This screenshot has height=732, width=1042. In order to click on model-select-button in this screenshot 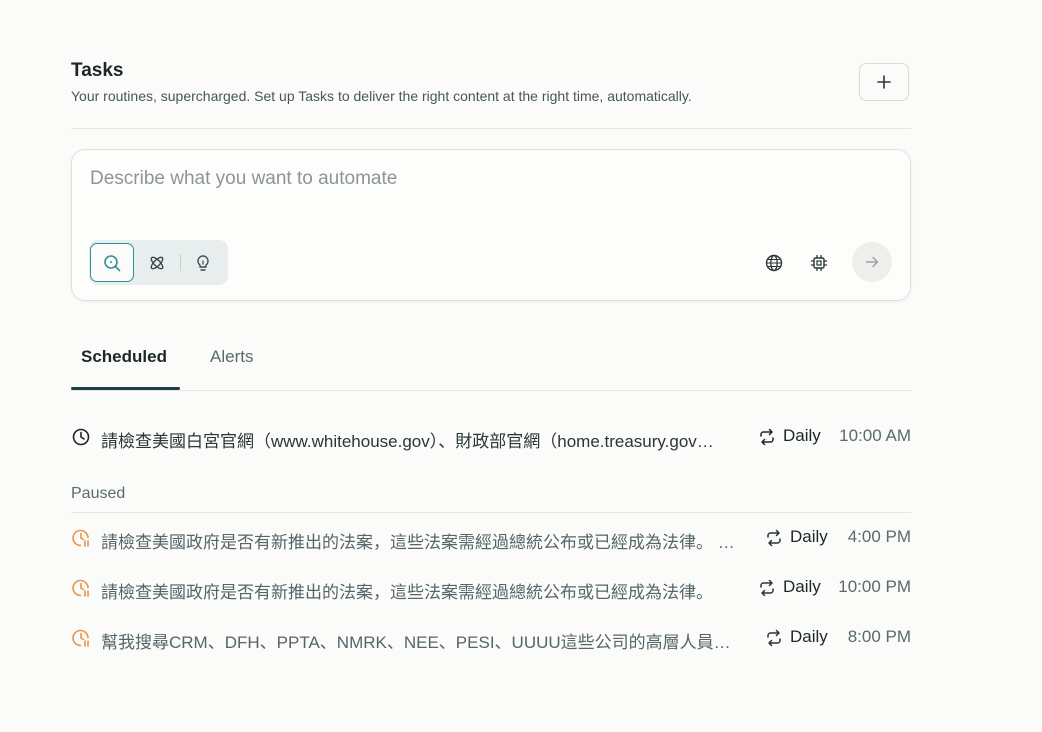, I will do `click(819, 263)`.